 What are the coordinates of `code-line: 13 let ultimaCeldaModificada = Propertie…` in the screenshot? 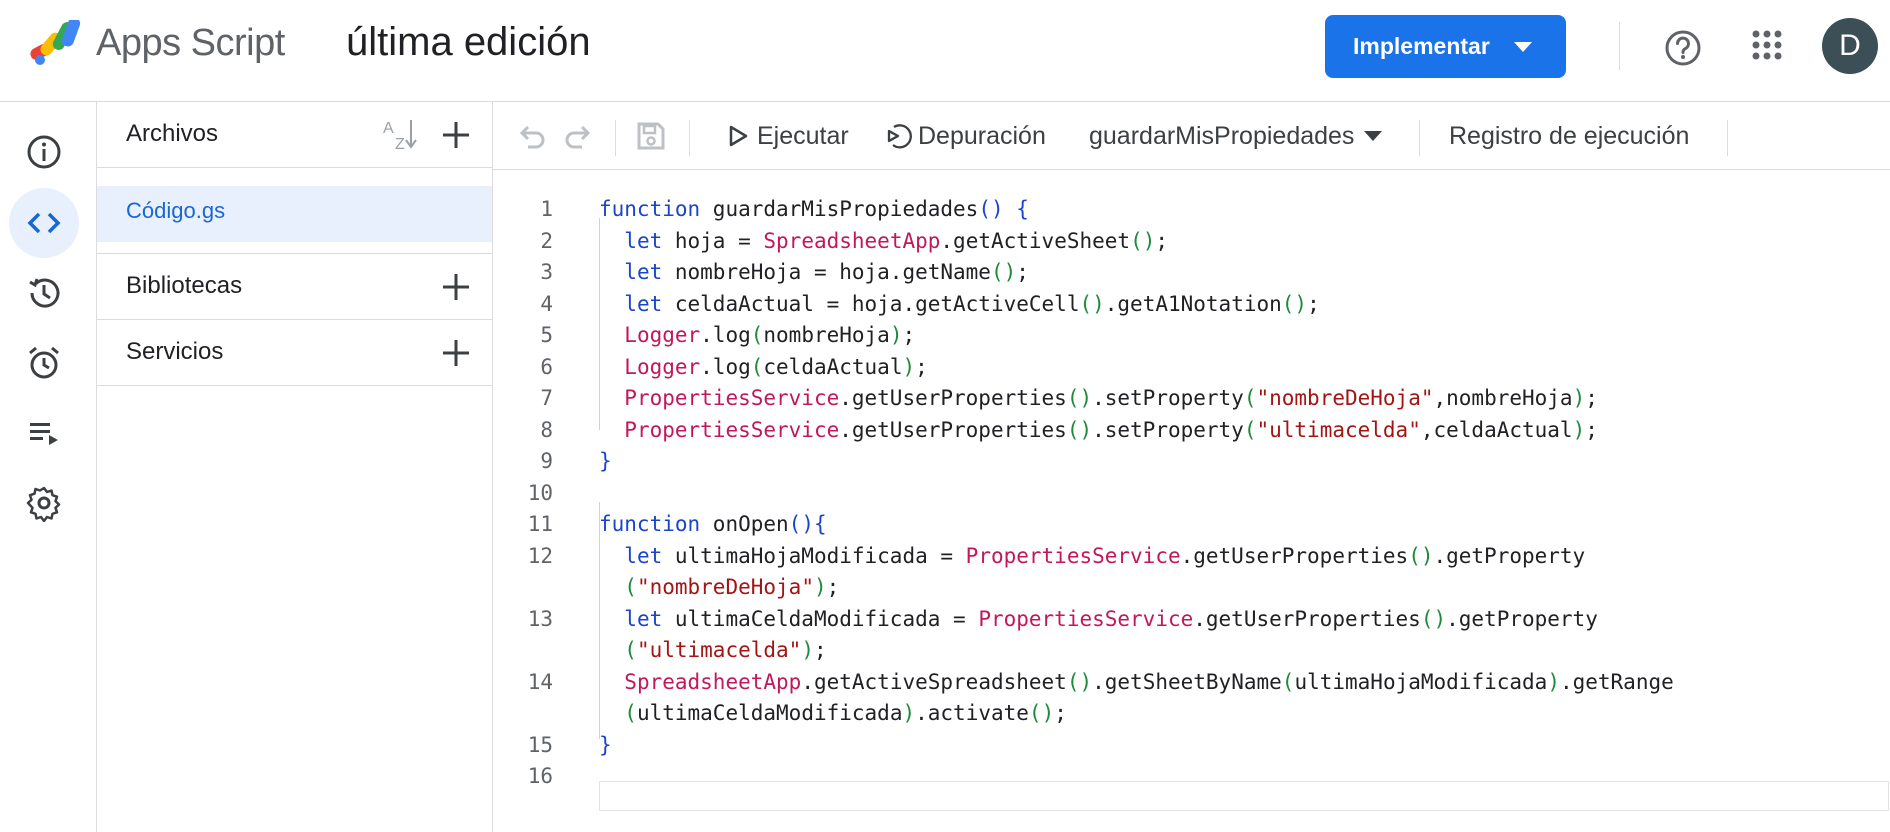 It's located at (1191, 620).